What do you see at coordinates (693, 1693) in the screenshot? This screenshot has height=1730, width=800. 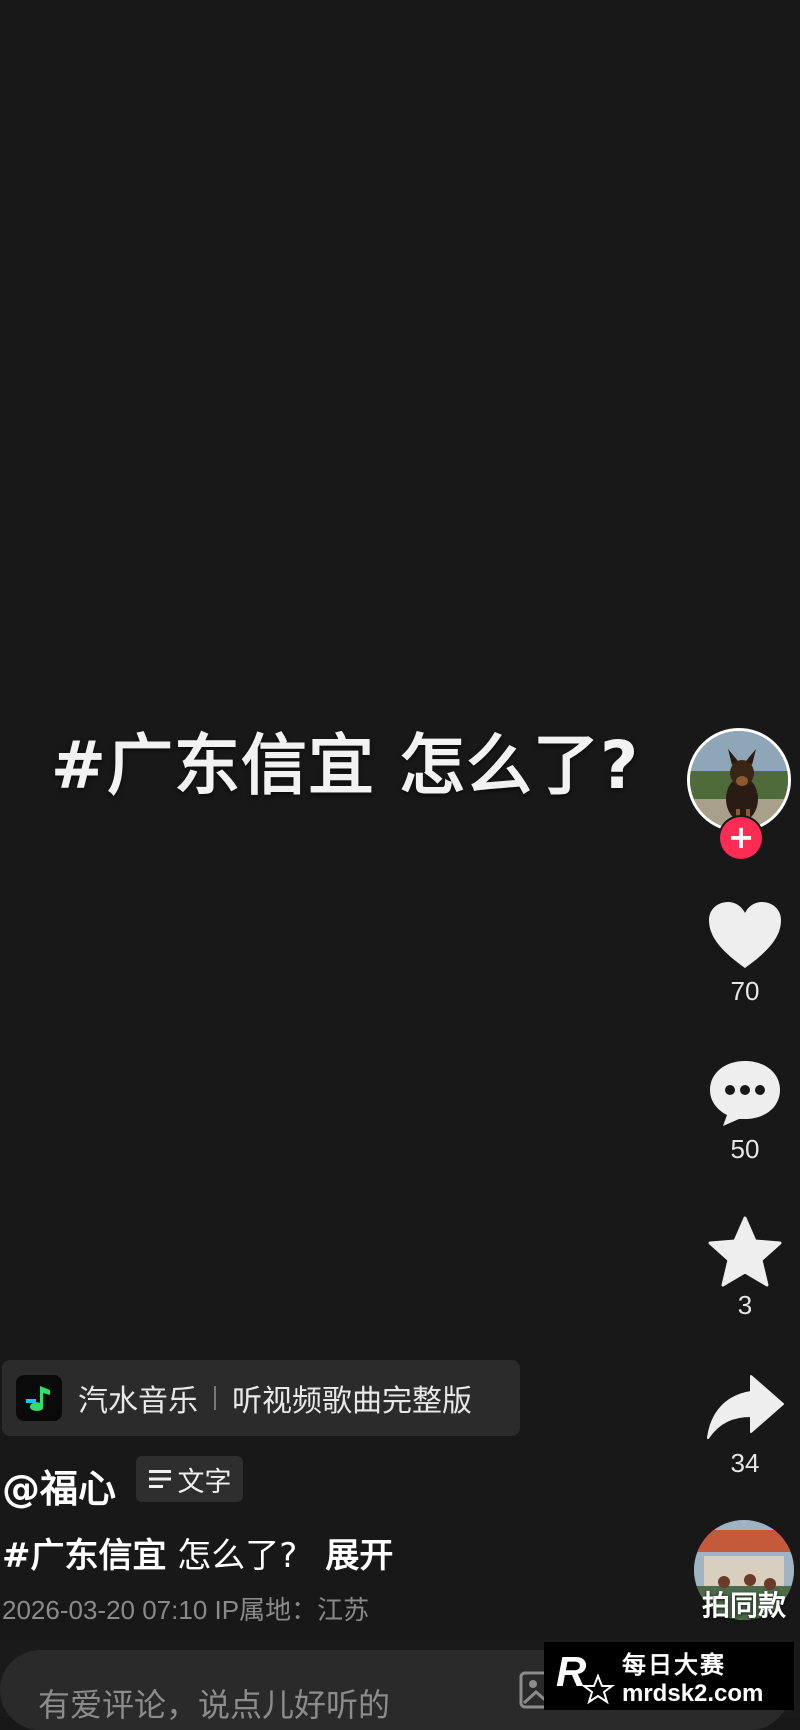 I see `watermark-en: mrdsk2.com` at bounding box center [693, 1693].